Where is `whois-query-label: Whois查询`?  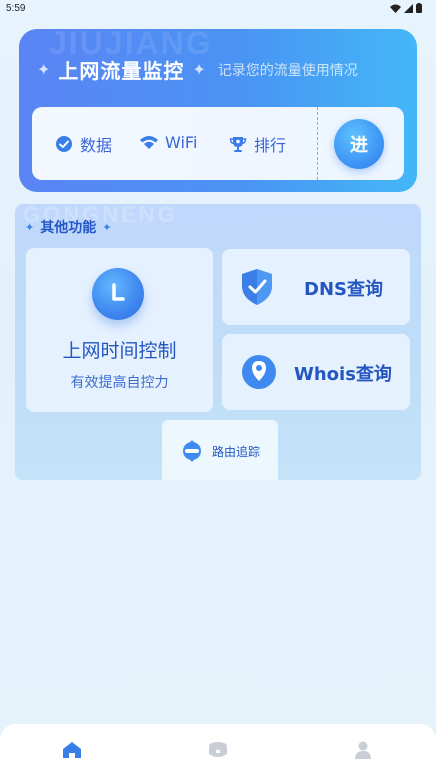
whois-query-label: Whois查询 is located at coordinates (343, 374).